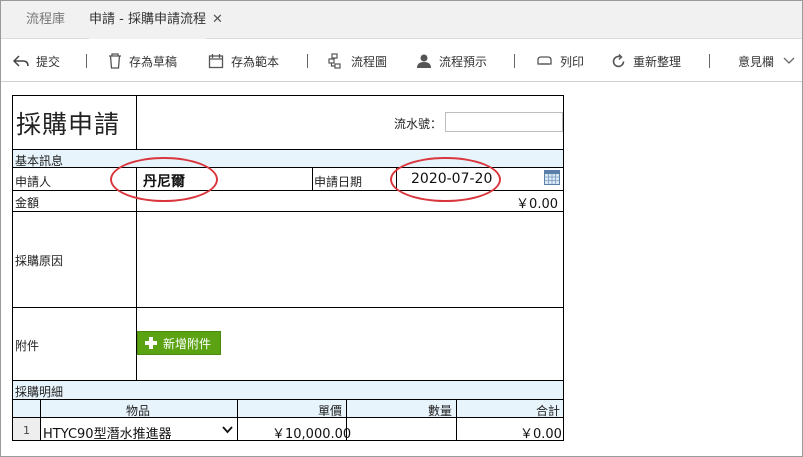 The height and width of the screenshot is (457, 803). Describe the element at coordinates (27, 346) in the screenshot. I see `attachment-label: 附件` at that location.